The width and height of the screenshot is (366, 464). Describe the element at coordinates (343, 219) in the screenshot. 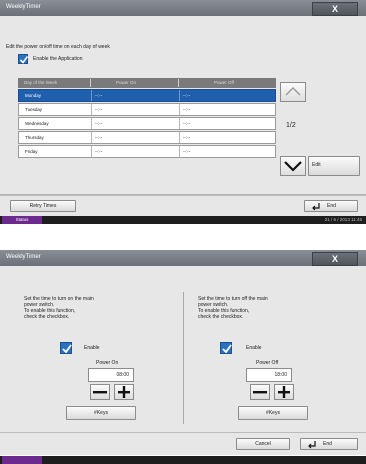

I see `date-time: 21 / 6 / 2013 11:45` at that location.